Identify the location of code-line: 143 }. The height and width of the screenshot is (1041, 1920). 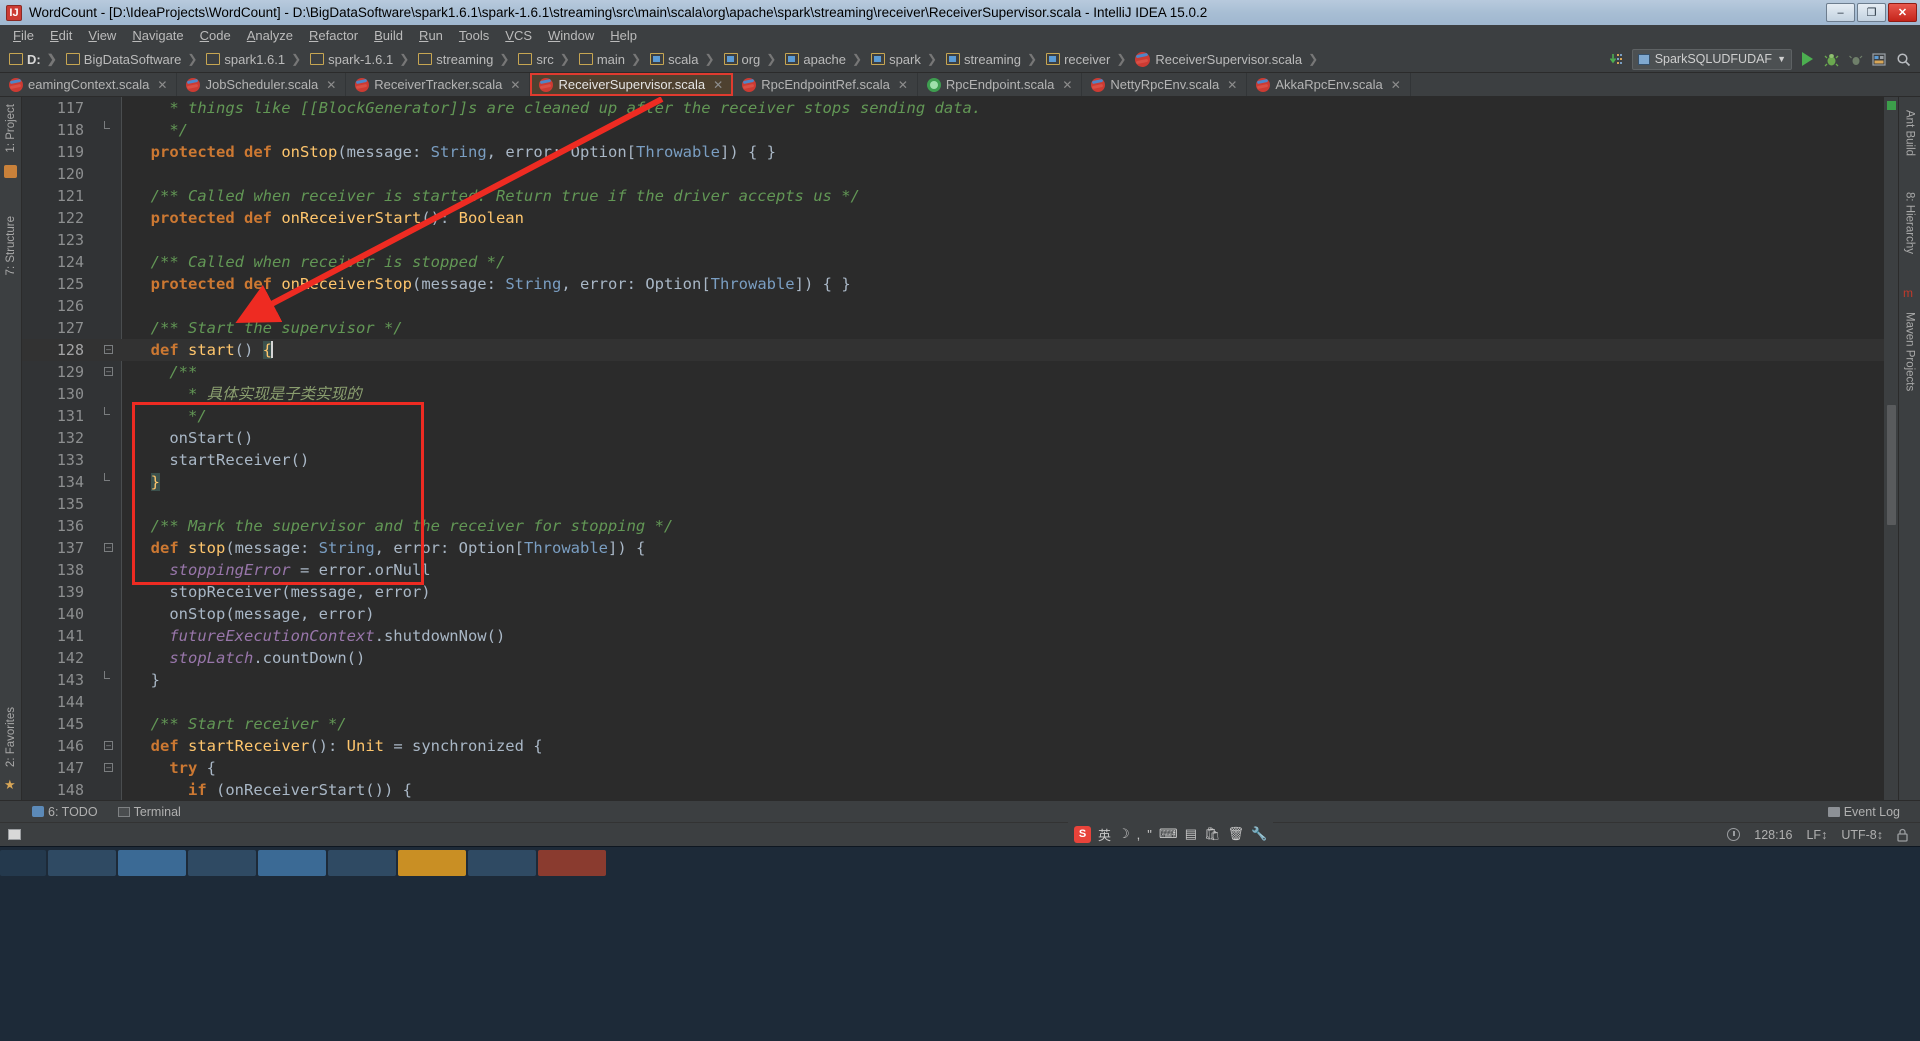
(960, 680).